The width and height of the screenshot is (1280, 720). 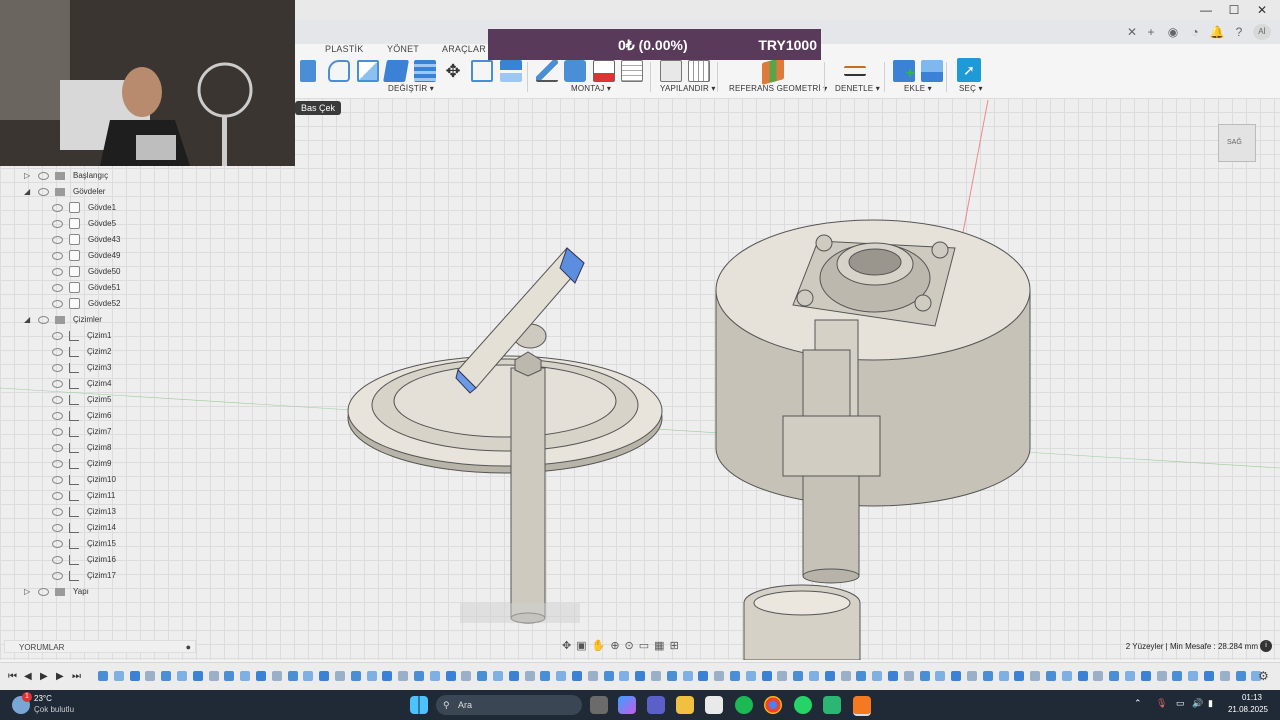 I want to click on viewports-icon: ⊞, so click(x=677, y=646).